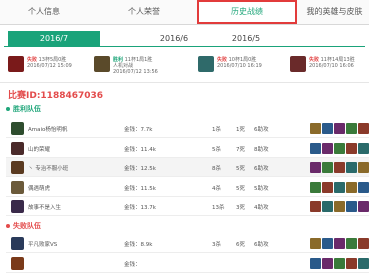  What do you see at coordinates (187, 128) in the screenshot?
I see `player-row: Amaio杨怡明帆 金钱：7.7k 1杀 1死 6助攻` at bounding box center [187, 128].